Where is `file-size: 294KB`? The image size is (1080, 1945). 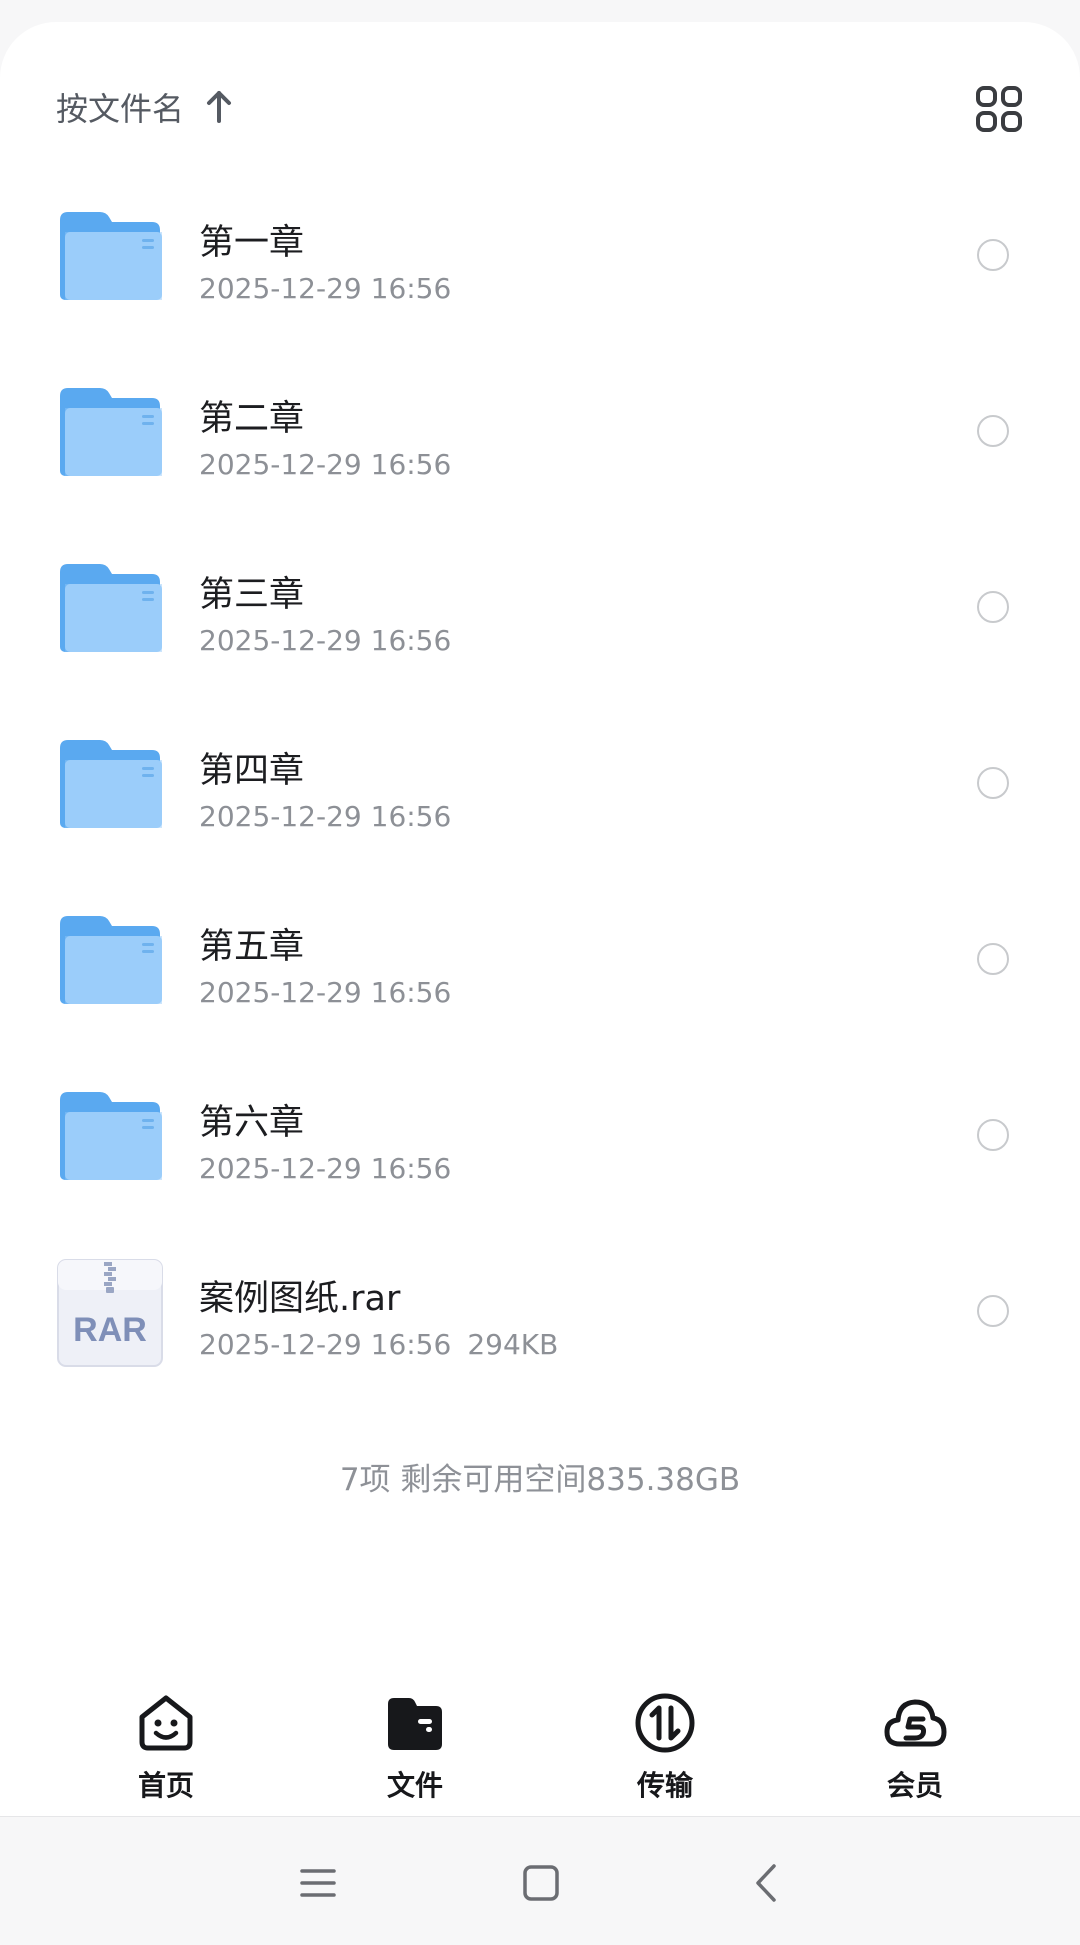 file-size: 294KB is located at coordinates (513, 1344).